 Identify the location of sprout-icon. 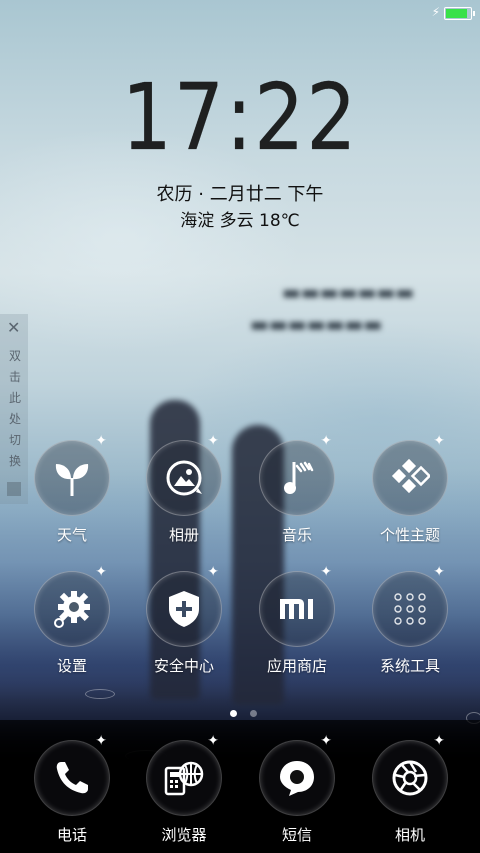
(72, 480).